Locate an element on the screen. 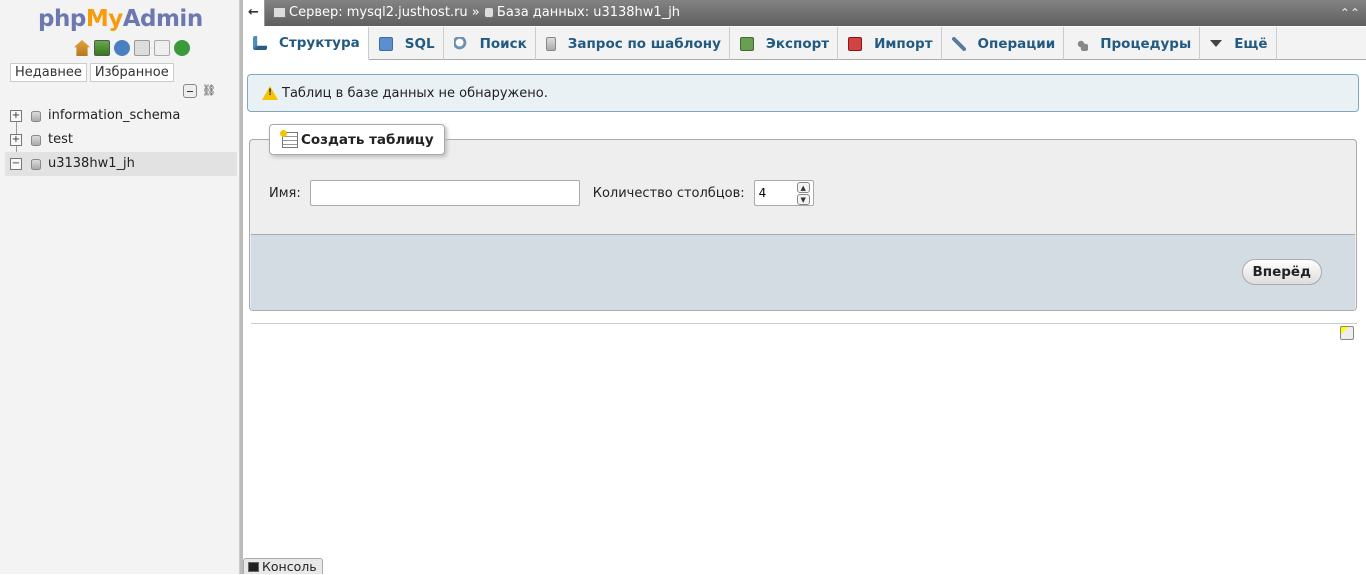 This screenshot has height=575, width=1366. tab-export: Экспорт is located at coordinates (784, 43).